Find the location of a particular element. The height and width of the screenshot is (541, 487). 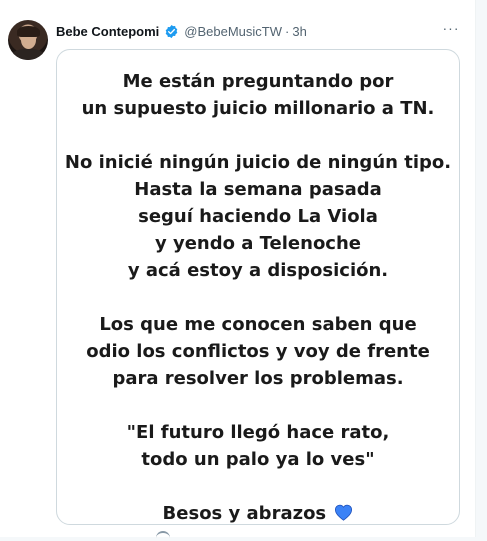

text-line: todo un palo ya lo ves" is located at coordinates (258, 459).